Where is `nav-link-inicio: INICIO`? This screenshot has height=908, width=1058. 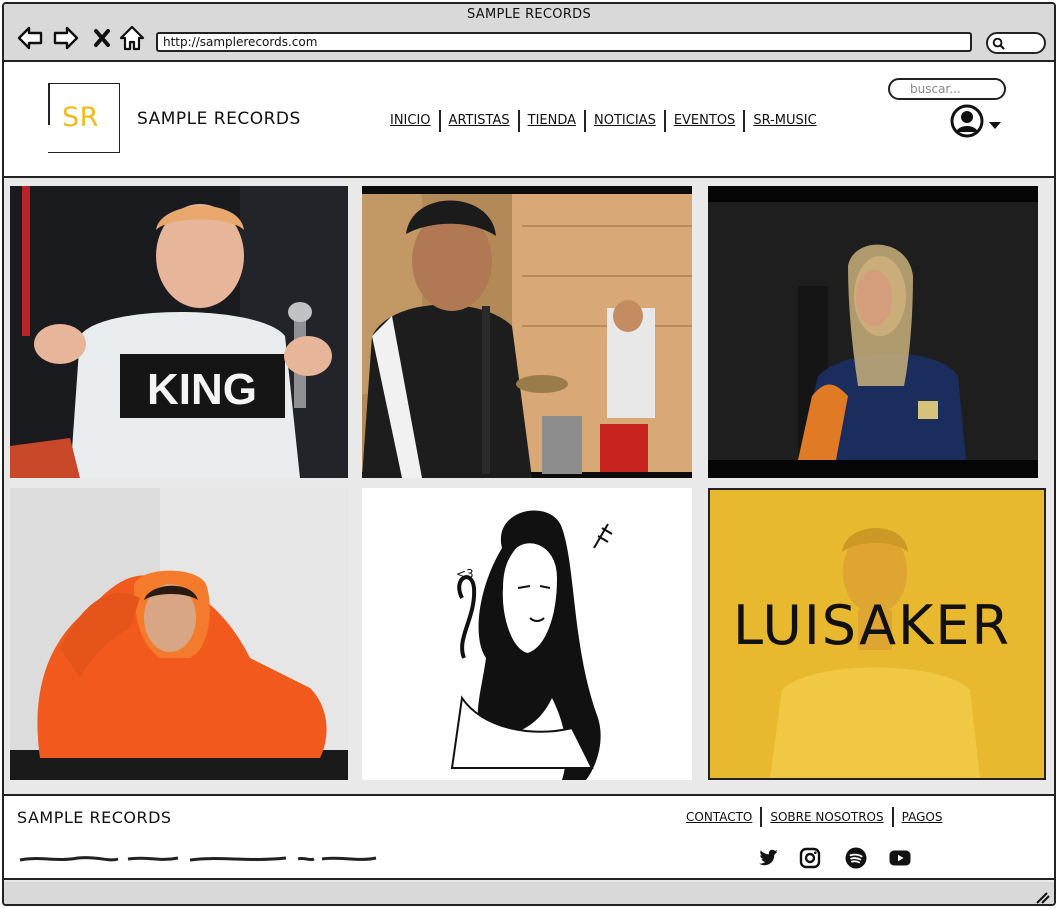 nav-link-inicio: INICIO is located at coordinates (410, 121).